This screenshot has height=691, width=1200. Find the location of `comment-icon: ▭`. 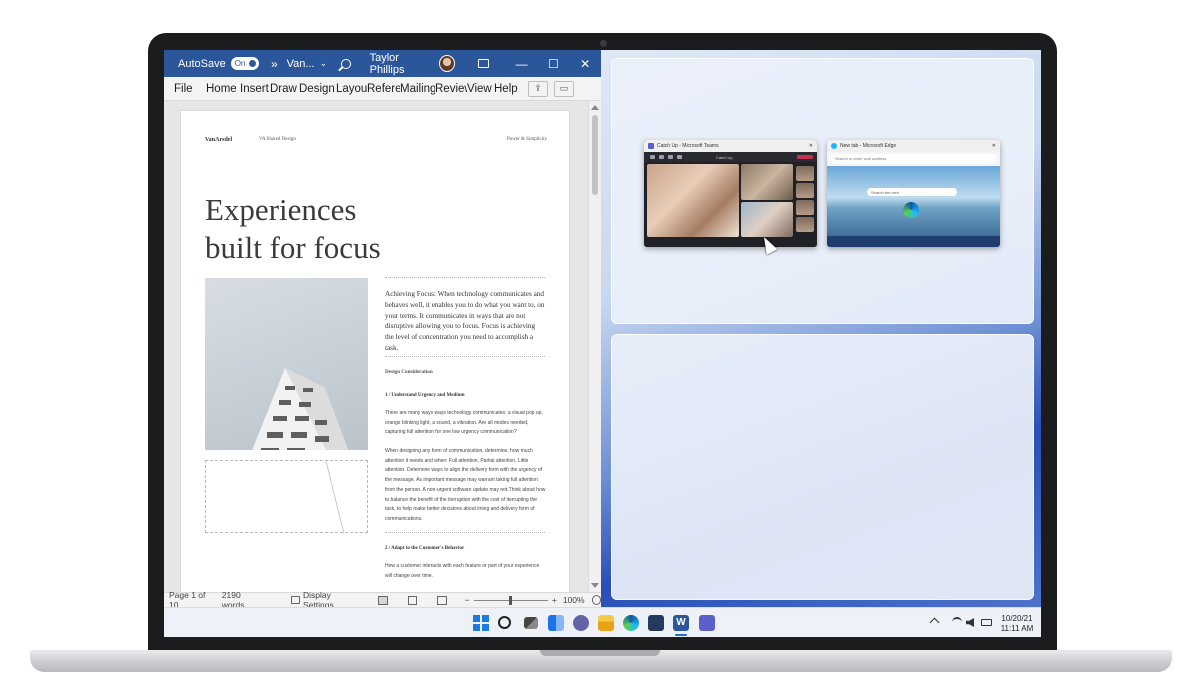

comment-icon: ▭ is located at coordinates (564, 88).